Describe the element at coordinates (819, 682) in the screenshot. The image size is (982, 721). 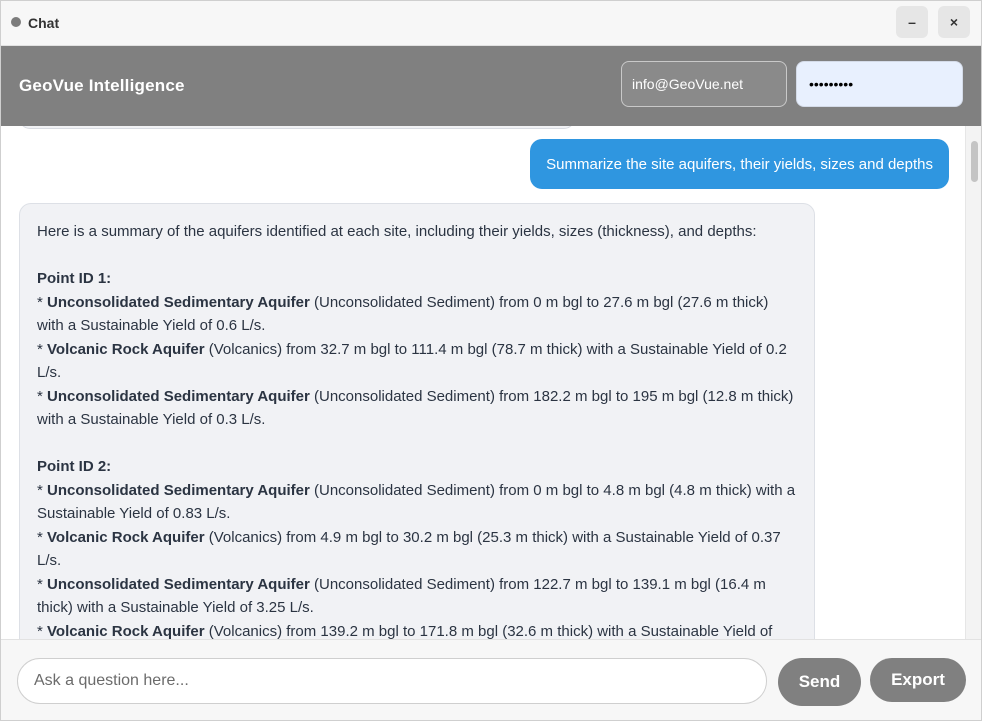
I see `send-button: Send` at that location.